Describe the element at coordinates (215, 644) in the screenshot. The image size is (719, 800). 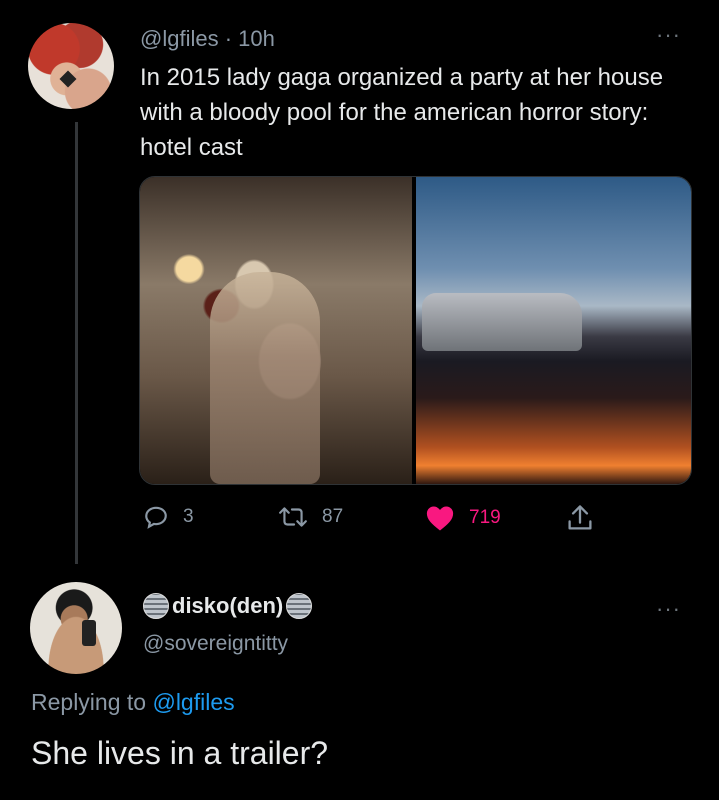
I see `reply-author-handle: @sovereigntitty` at that location.